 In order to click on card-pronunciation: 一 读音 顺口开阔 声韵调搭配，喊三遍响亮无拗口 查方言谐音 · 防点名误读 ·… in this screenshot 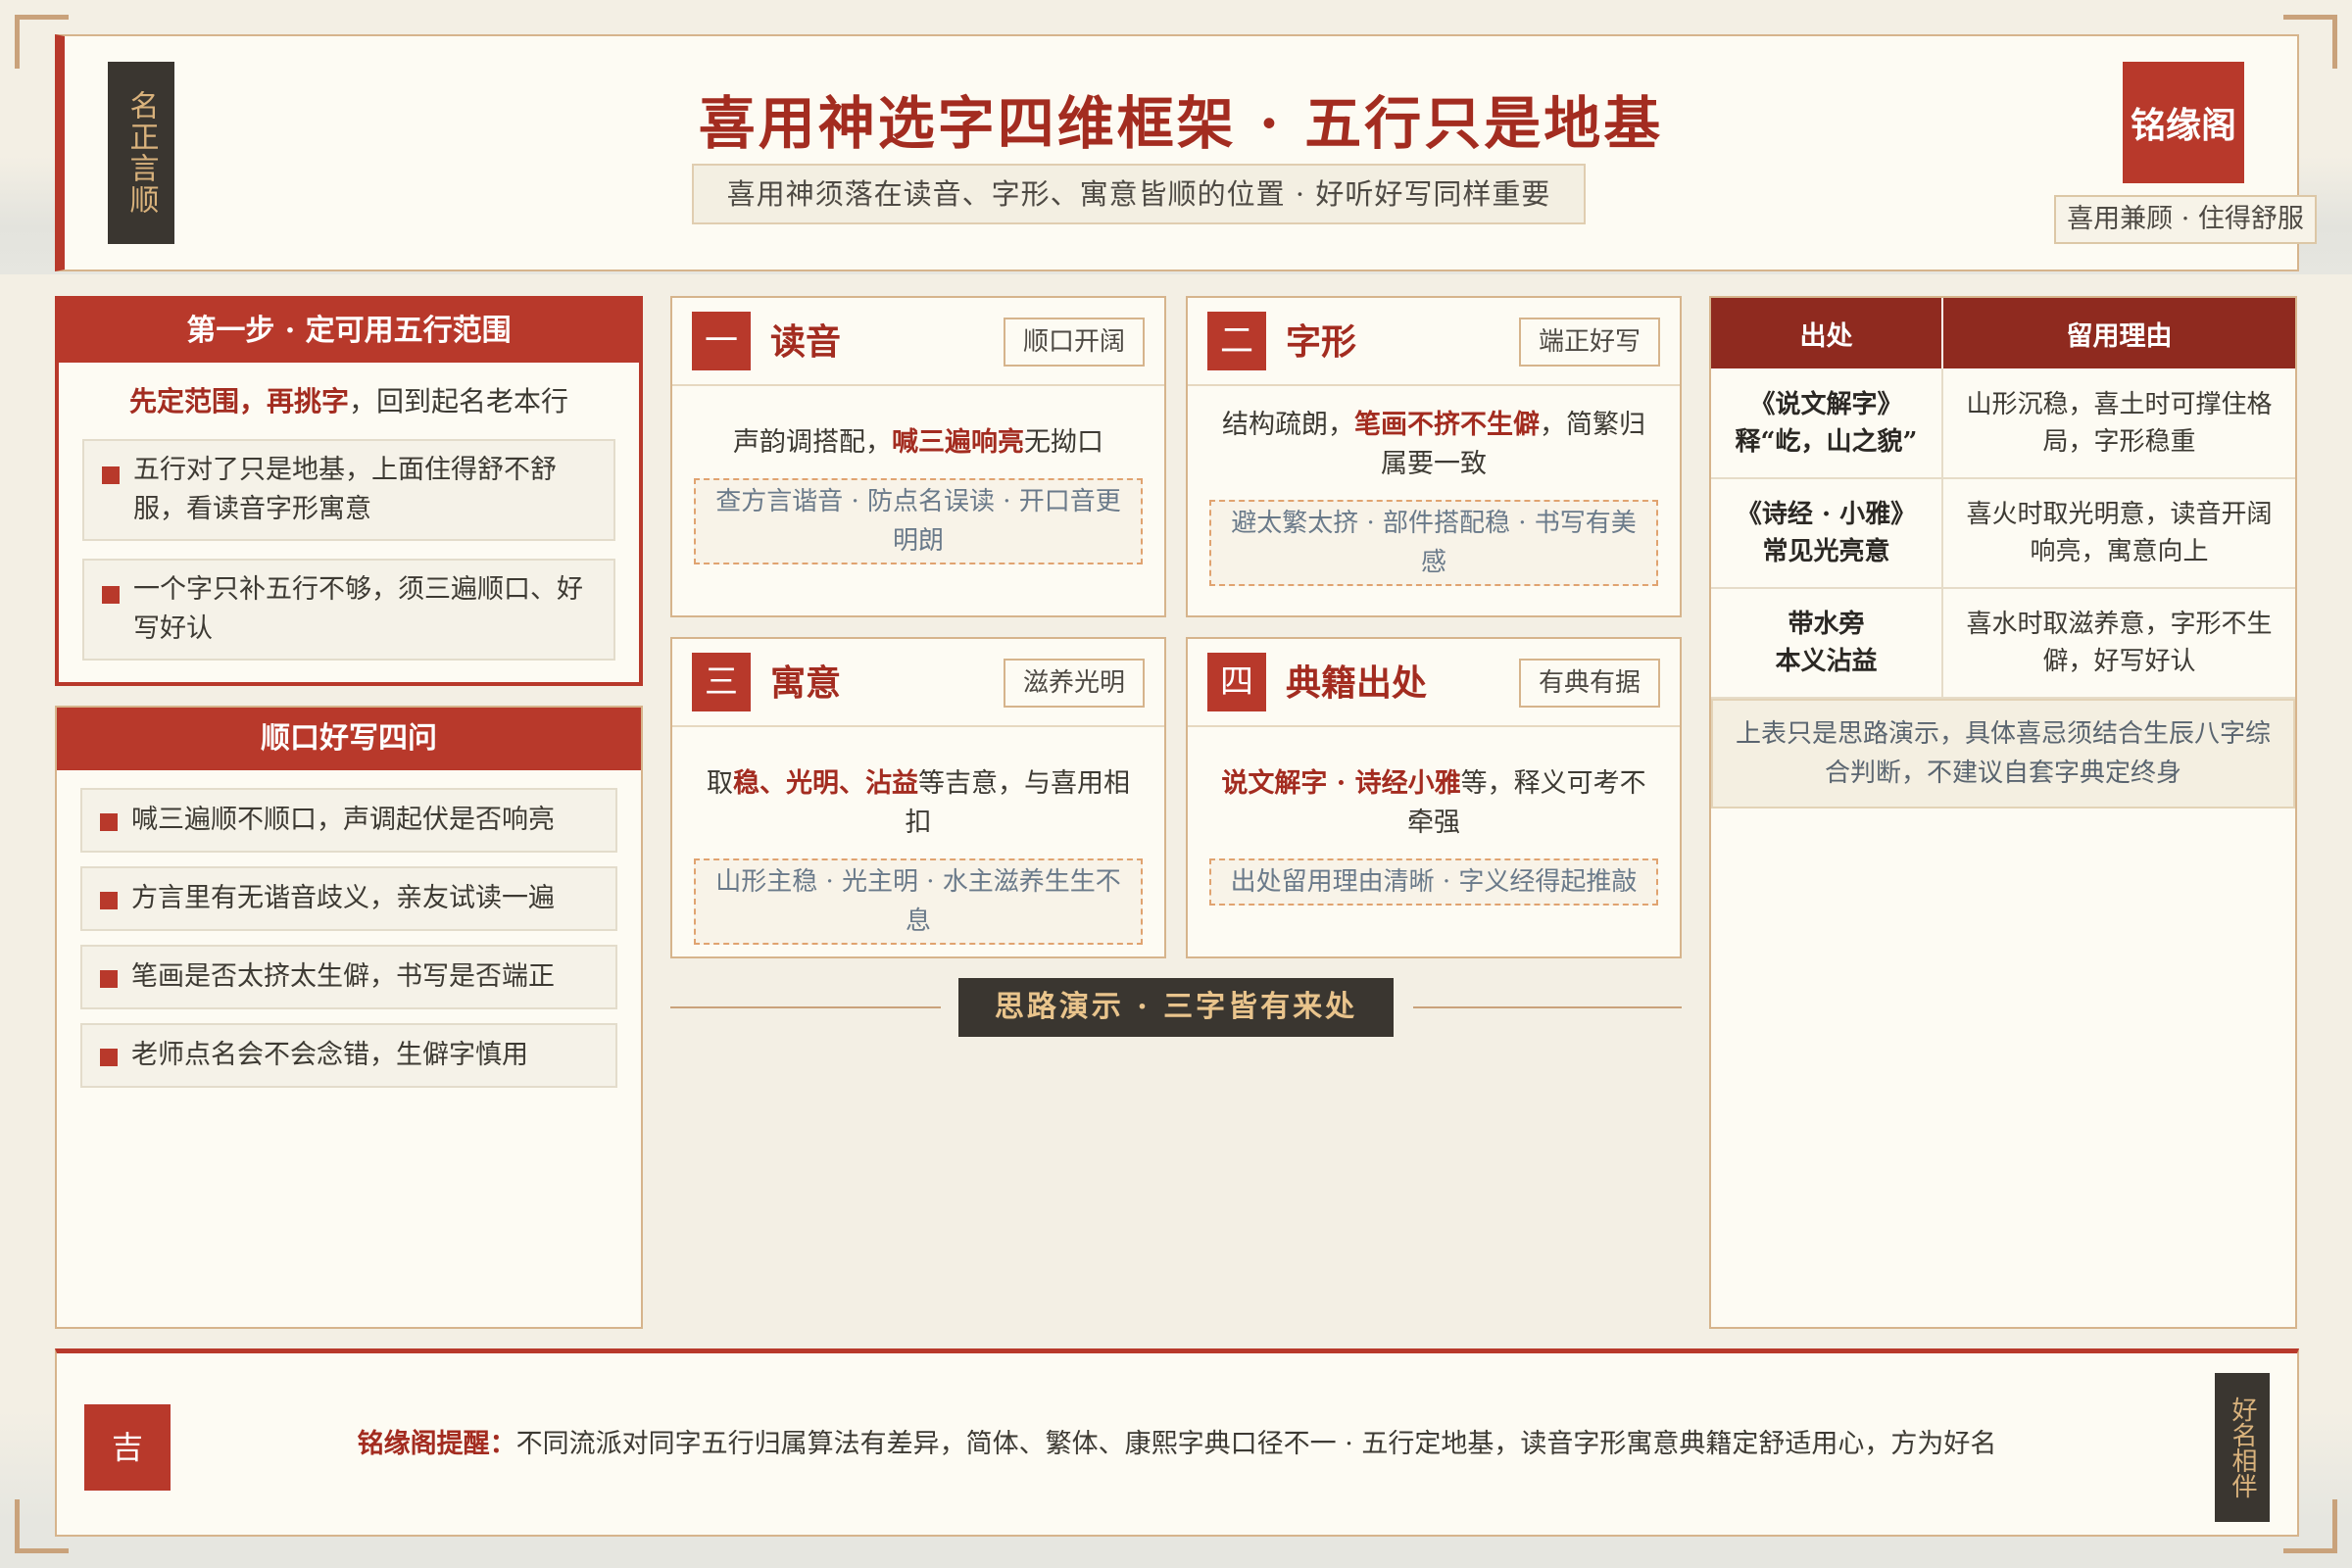, I will do `click(918, 456)`.